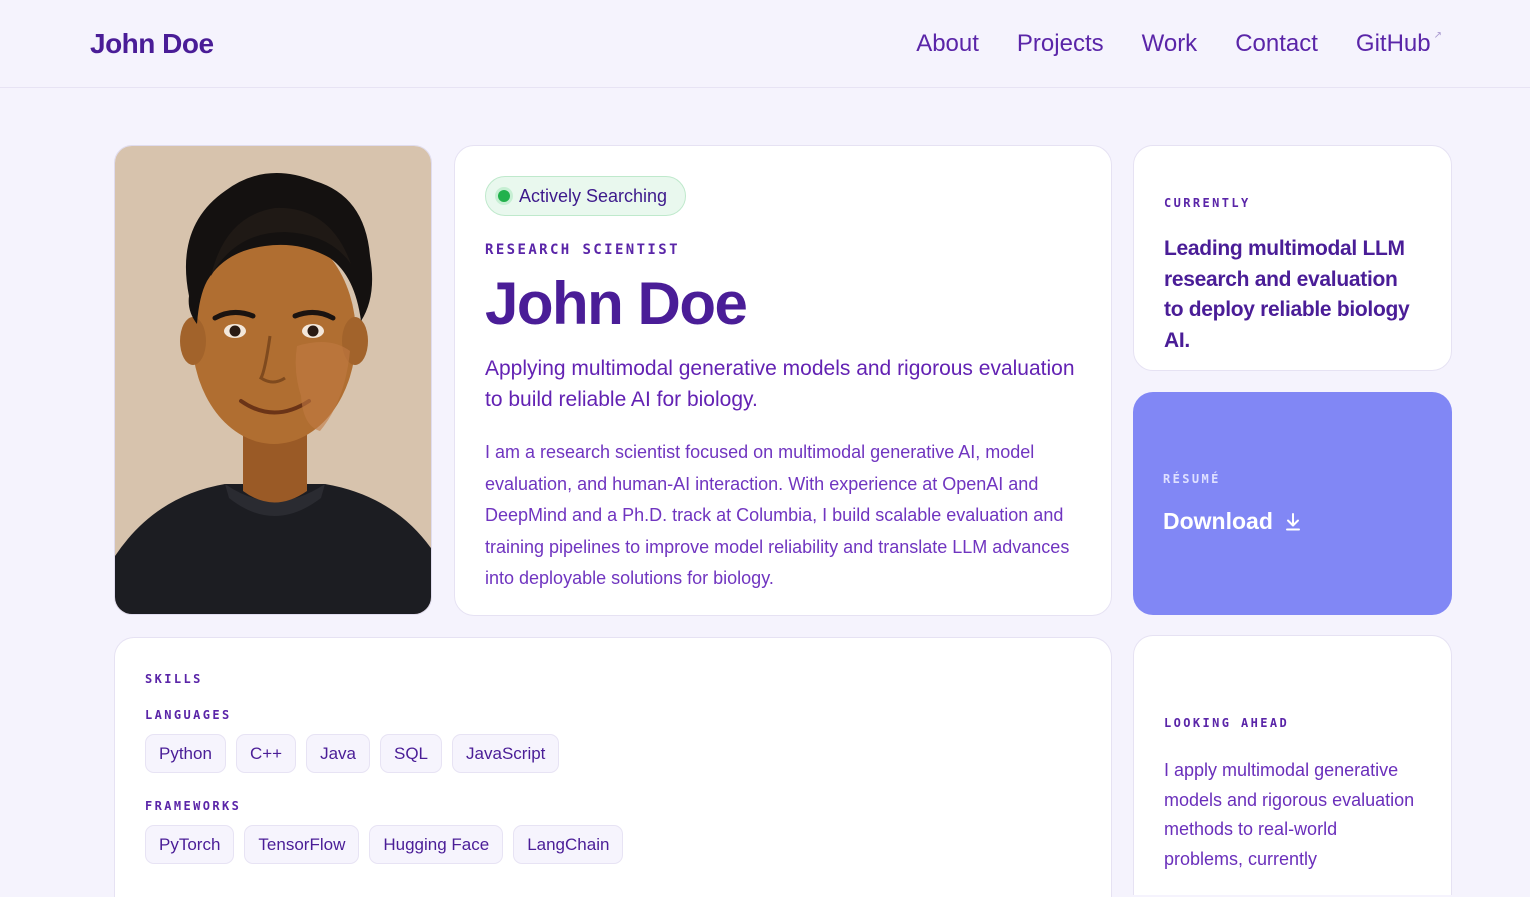 The image size is (1530, 897). I want to click on download-resume-button: Download, so click(1292, 521).